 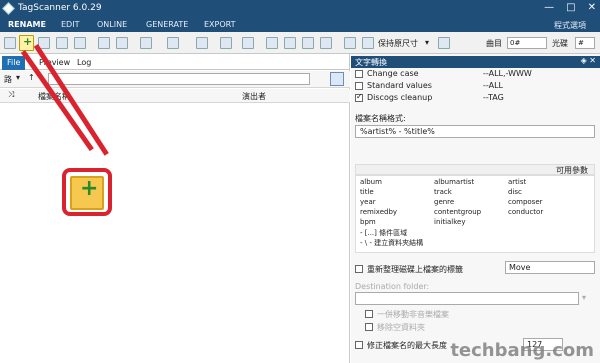 I want to click on path-input, so click(x=179, y=79).